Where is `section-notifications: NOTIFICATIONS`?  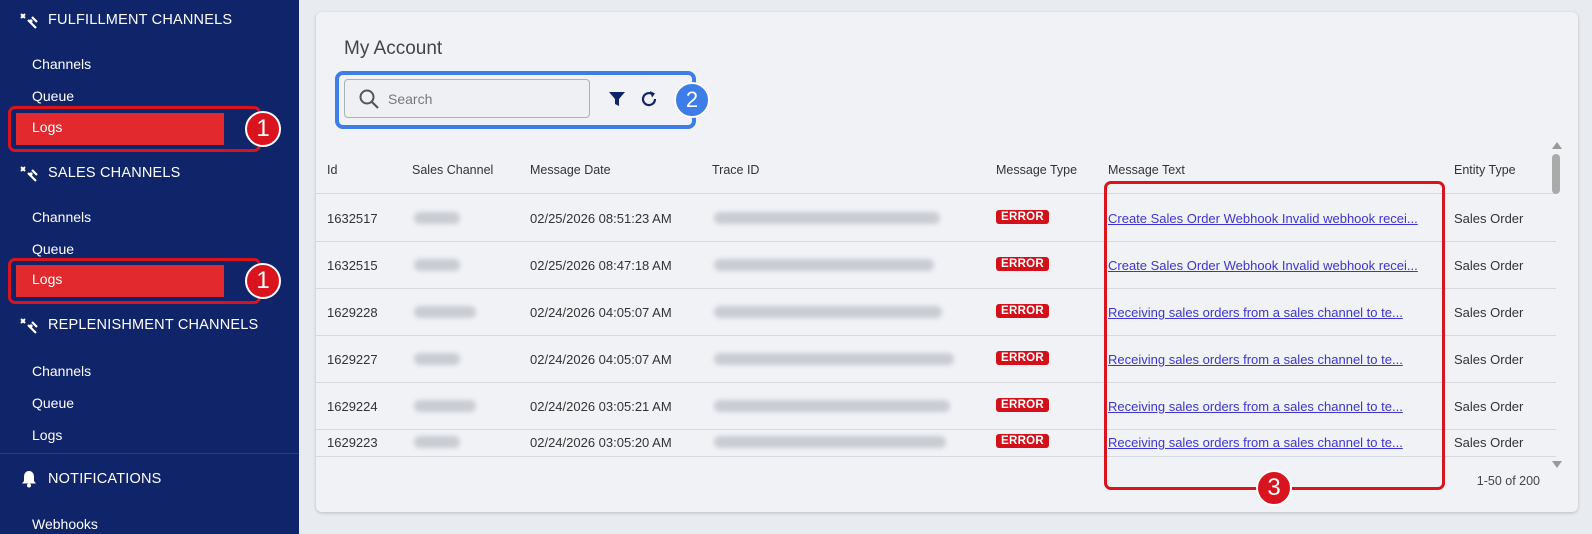
section-notifications: NOTIFICATIONS is located at coordinates (90, 479).